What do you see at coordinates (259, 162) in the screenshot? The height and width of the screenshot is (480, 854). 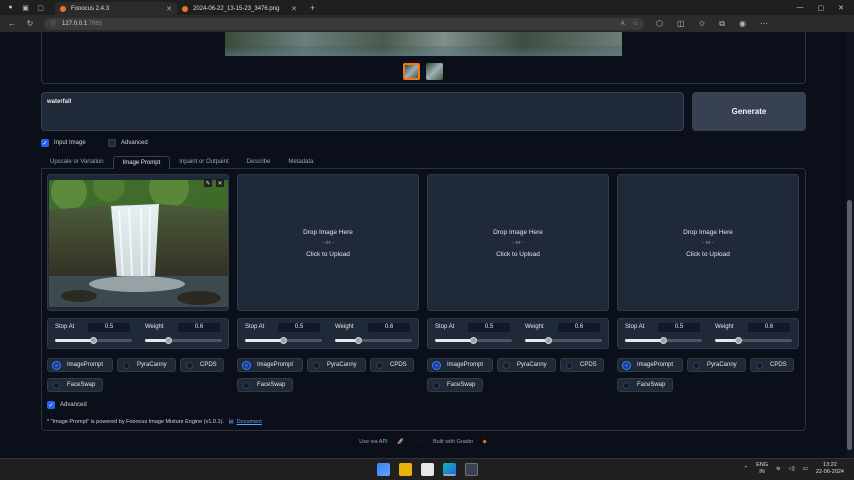 I see `tab-describe: Describe` at bounding box center [259, 162].